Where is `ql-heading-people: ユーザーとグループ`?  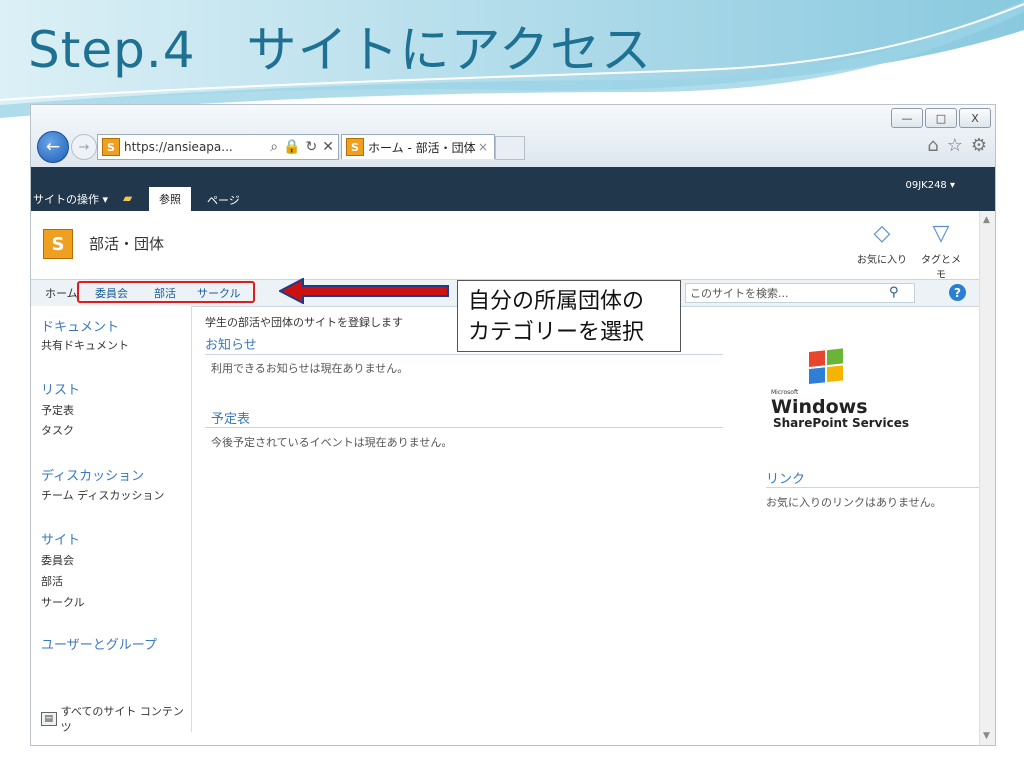 ql-heading-people: ユーザーとグループ is located at coordinates (99, 643).